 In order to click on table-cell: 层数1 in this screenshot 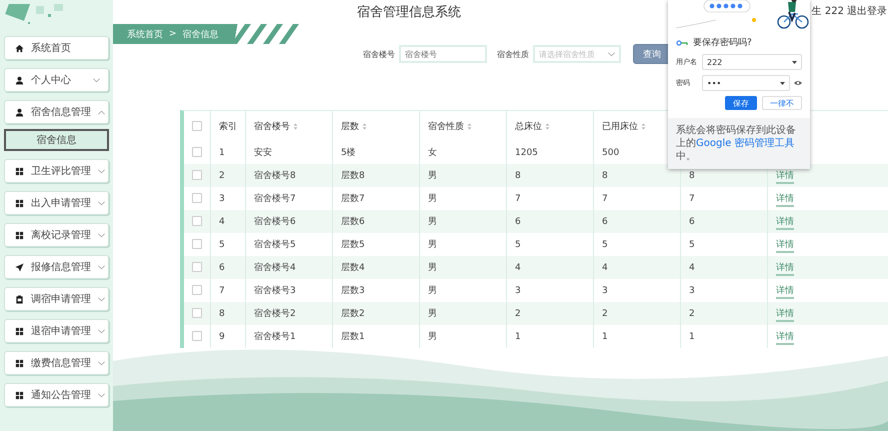, I will do `click(353, 337)`.